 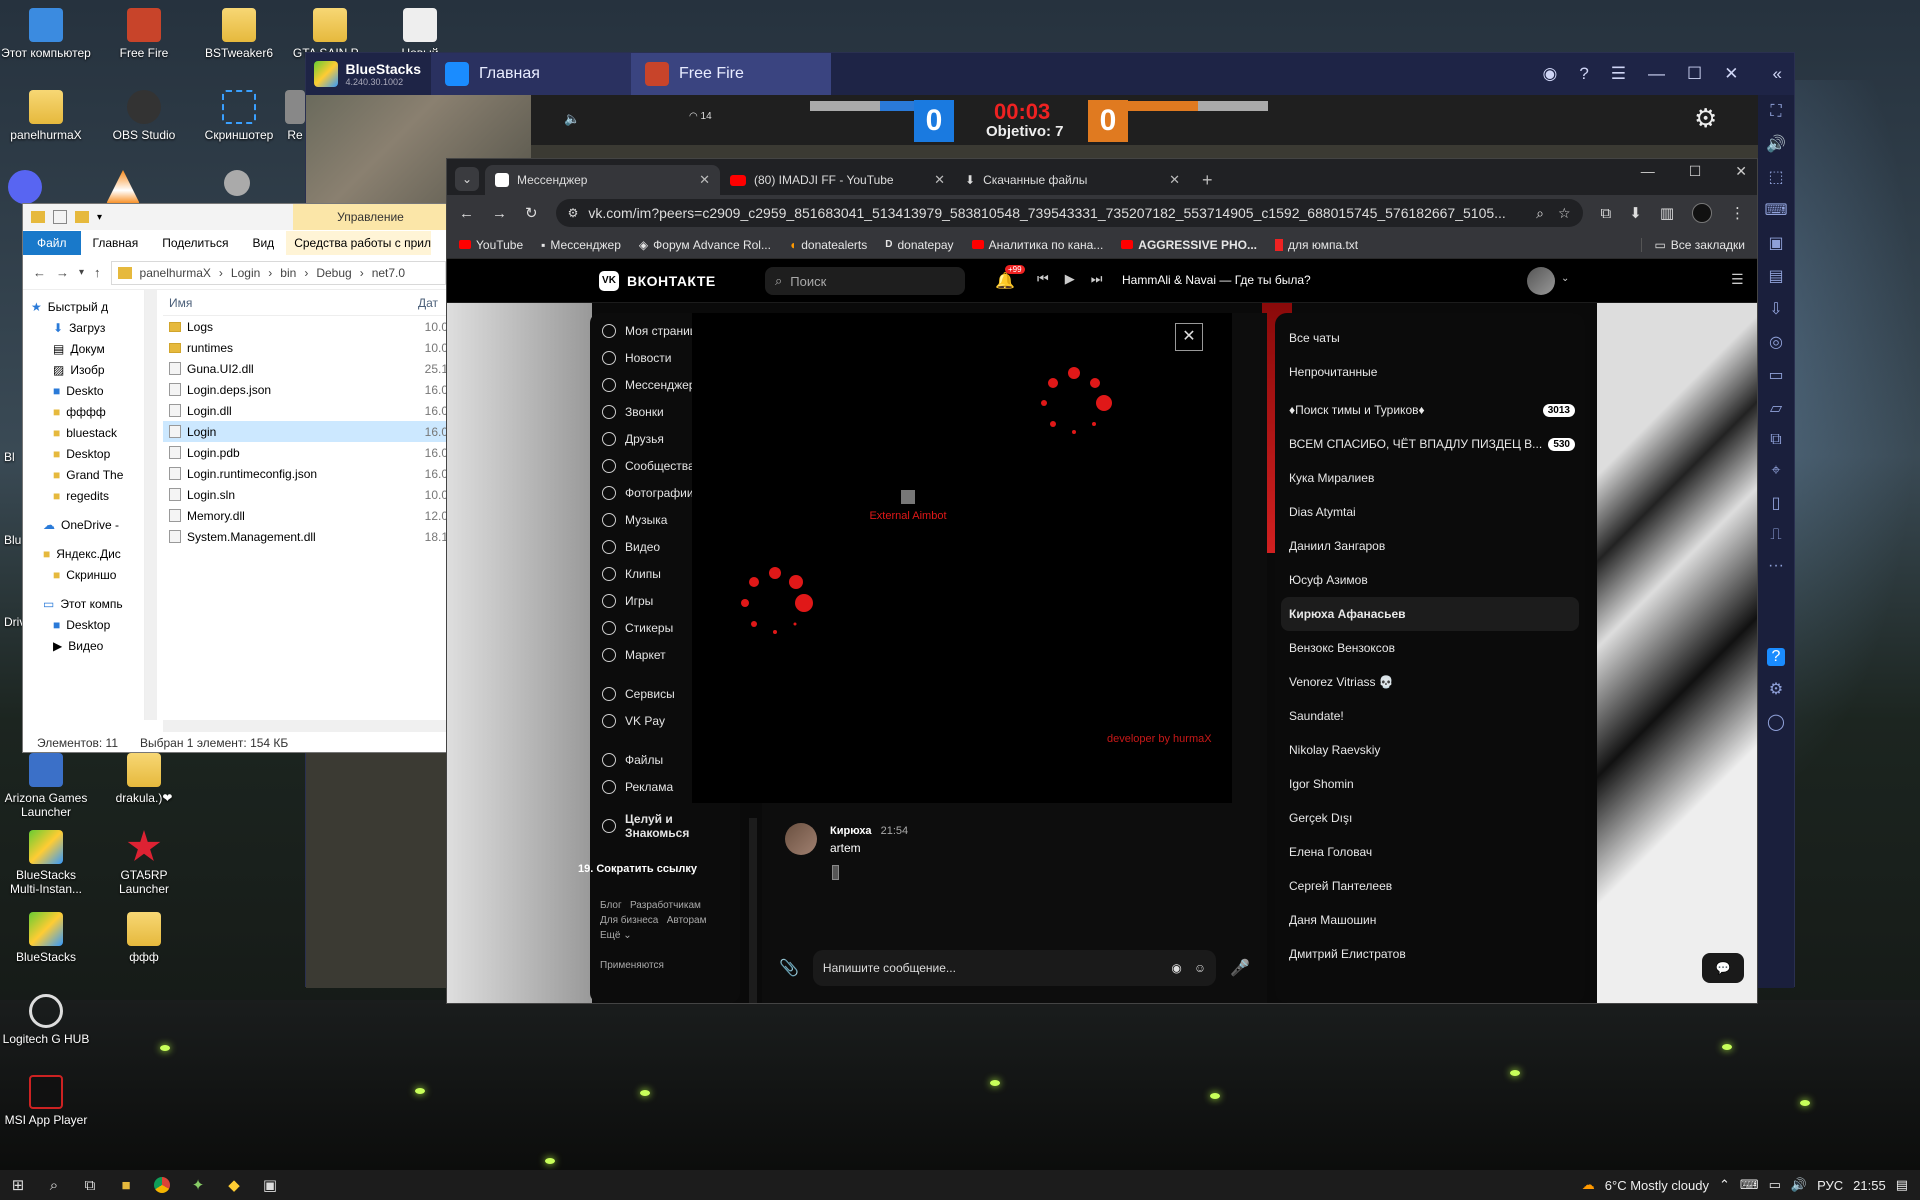 I want to click on downloads-icon: ⬇, so click(x=1635, y=213).